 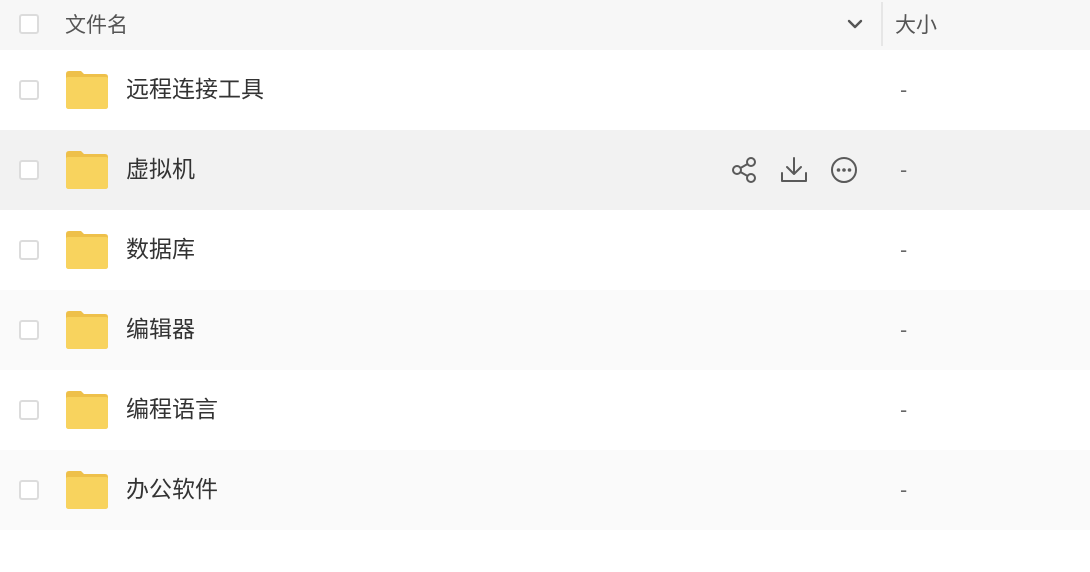 I want to click on download-icon, so click(x=794, y=170).